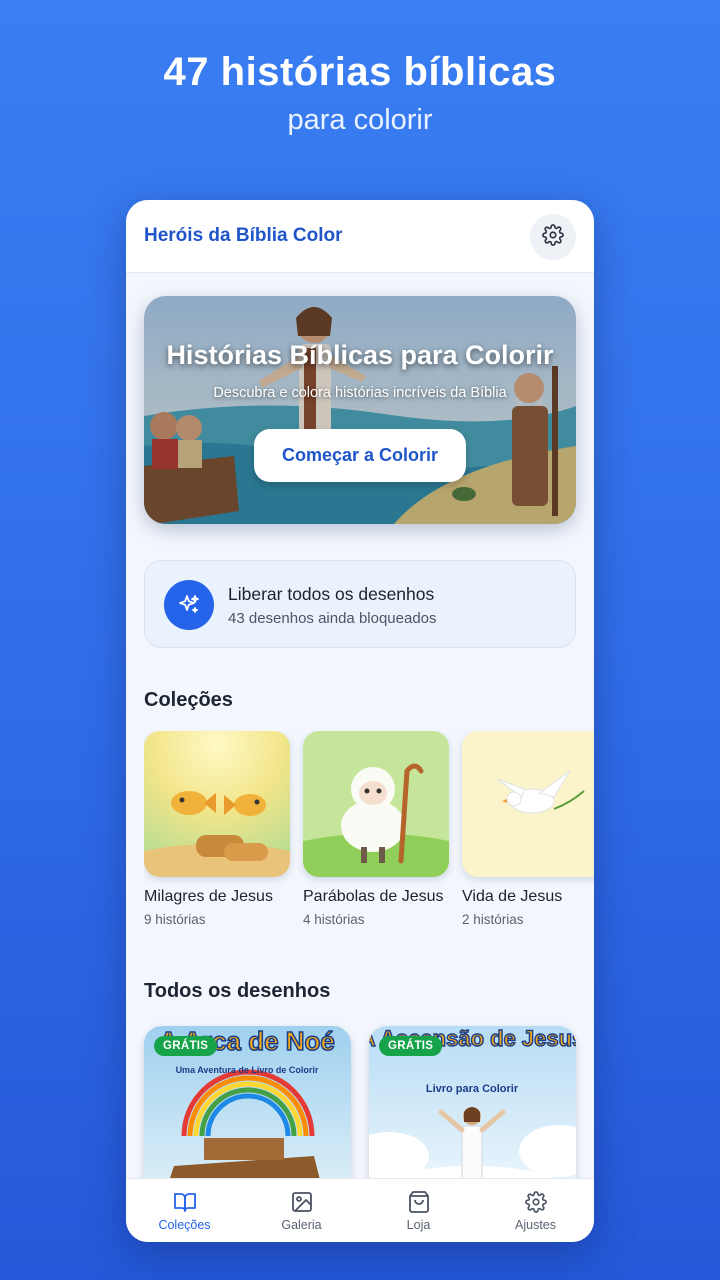  What do you see at coordinates (331, 594) in the screenshot?
I see `unlock-title: Liberar todos os desenhos` at bounding box center [331, 594].